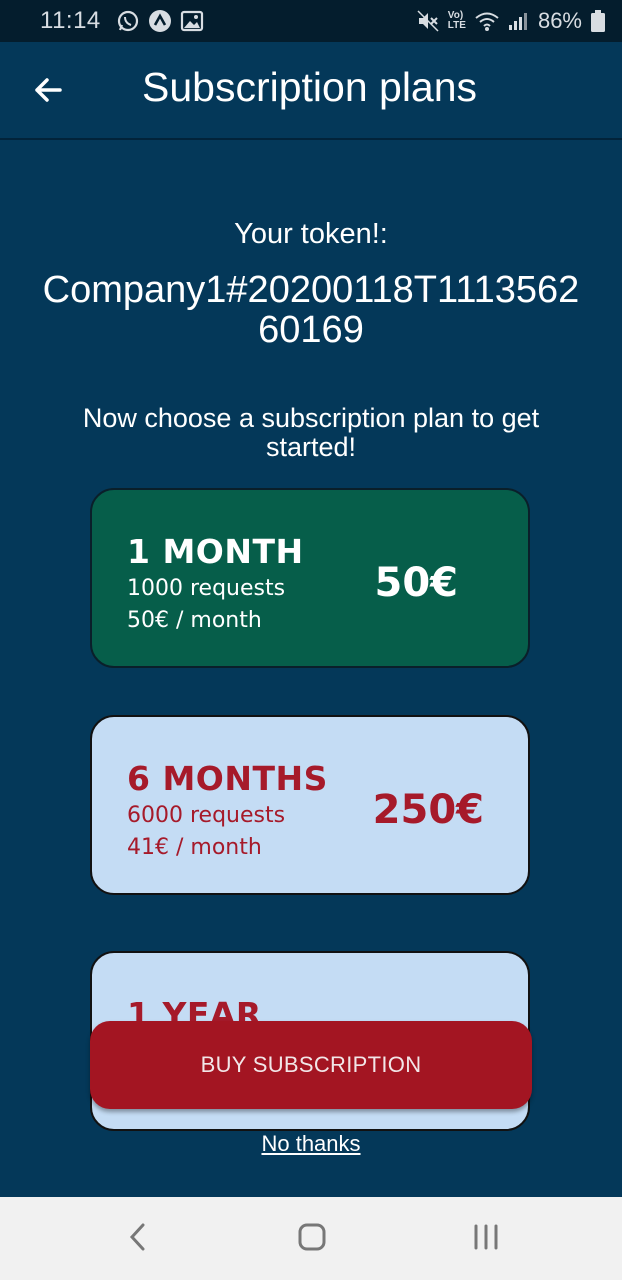 The image size is (622, 1280). What do you see at coordinates (310, 805) in the screenshot?
I see `plan-card-6-months: 6 MONTHS 6000 requests 41€ / month 250€` at bounding box center [310, 805].